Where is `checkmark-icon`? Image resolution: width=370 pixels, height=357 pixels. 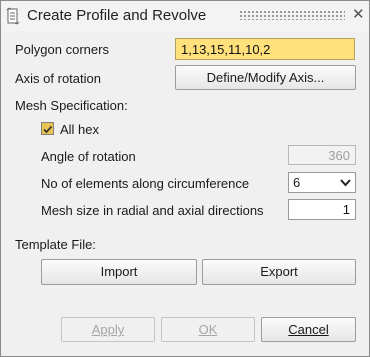
checkmark-icon is located at coordinates (48, 129).